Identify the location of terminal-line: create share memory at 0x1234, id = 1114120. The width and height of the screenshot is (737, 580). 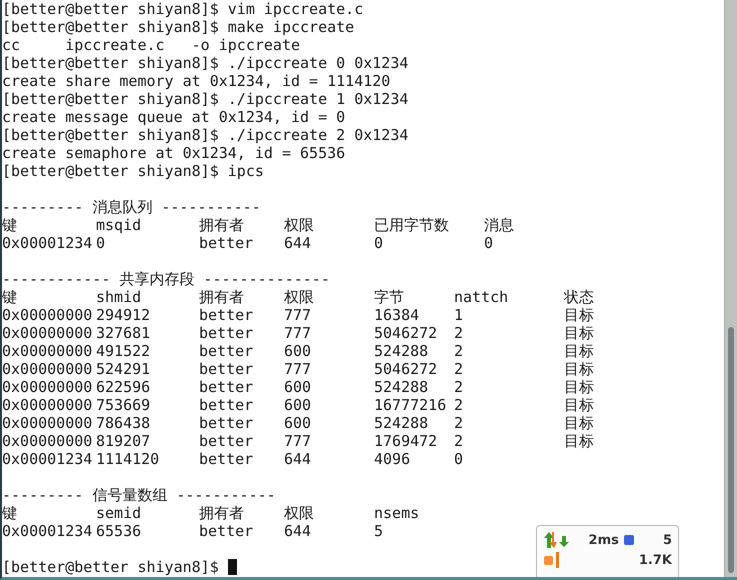
(197, 81).